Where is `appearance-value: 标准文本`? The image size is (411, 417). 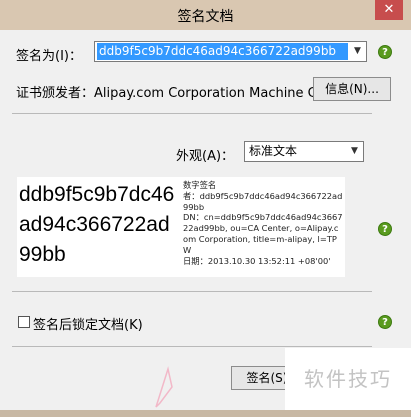
appearance-value: 标准文本 is located at coordinates (273, 151).